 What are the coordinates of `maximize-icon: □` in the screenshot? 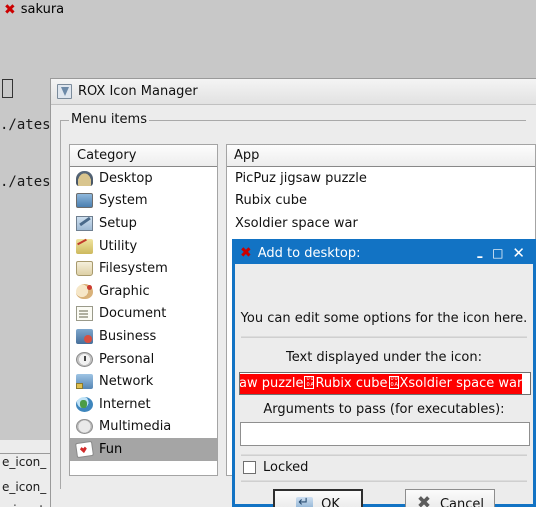 It's located at (497, 253).